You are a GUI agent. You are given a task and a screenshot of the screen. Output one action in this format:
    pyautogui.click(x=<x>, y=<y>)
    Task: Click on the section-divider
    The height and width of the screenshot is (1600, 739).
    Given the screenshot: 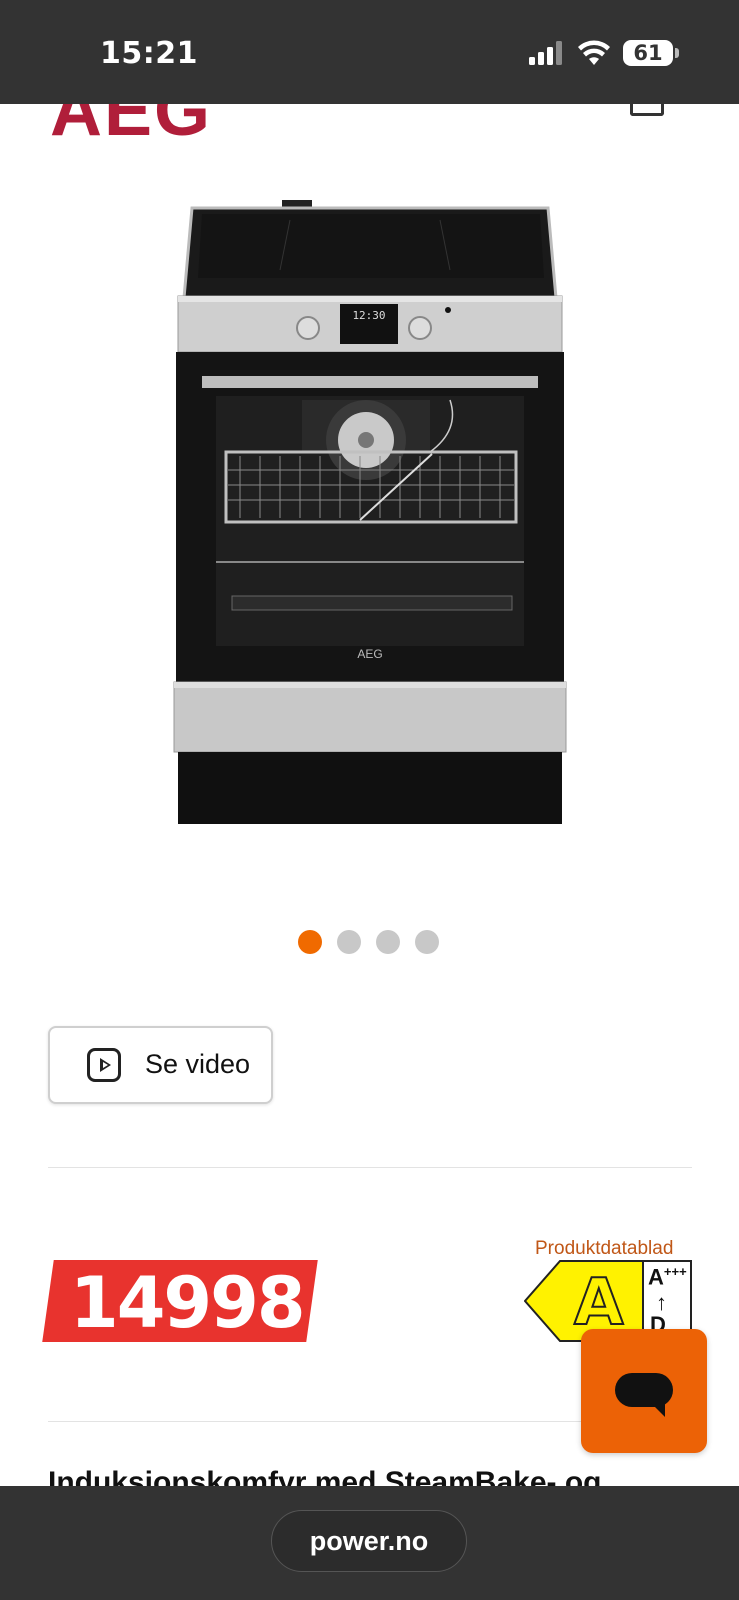 What is the action you would take?
    pyautogui.click(x=370, y=1167)
    